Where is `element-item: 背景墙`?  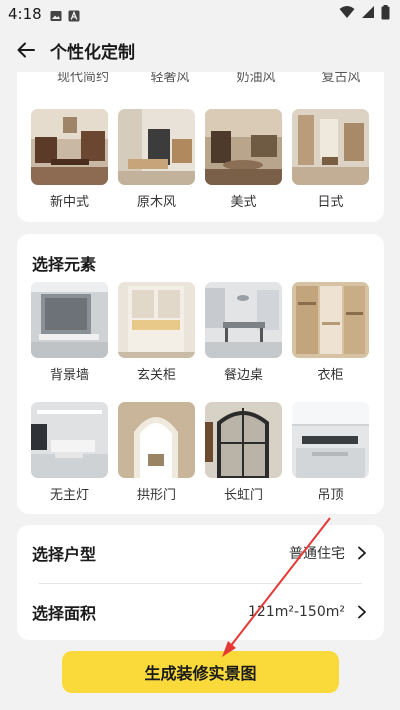
element-item: 背景墙 is located at coordinates (69, 332).